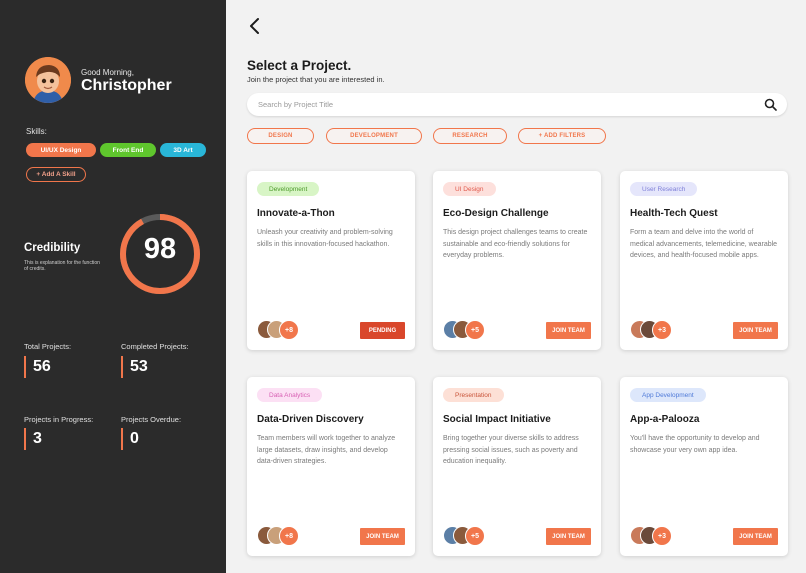 This screenshot has width=806, height=573. Describe the element at coordinates (151, 419) in the screenshot. I see `stat-label-overdue: Projects Overdue:` at that location.